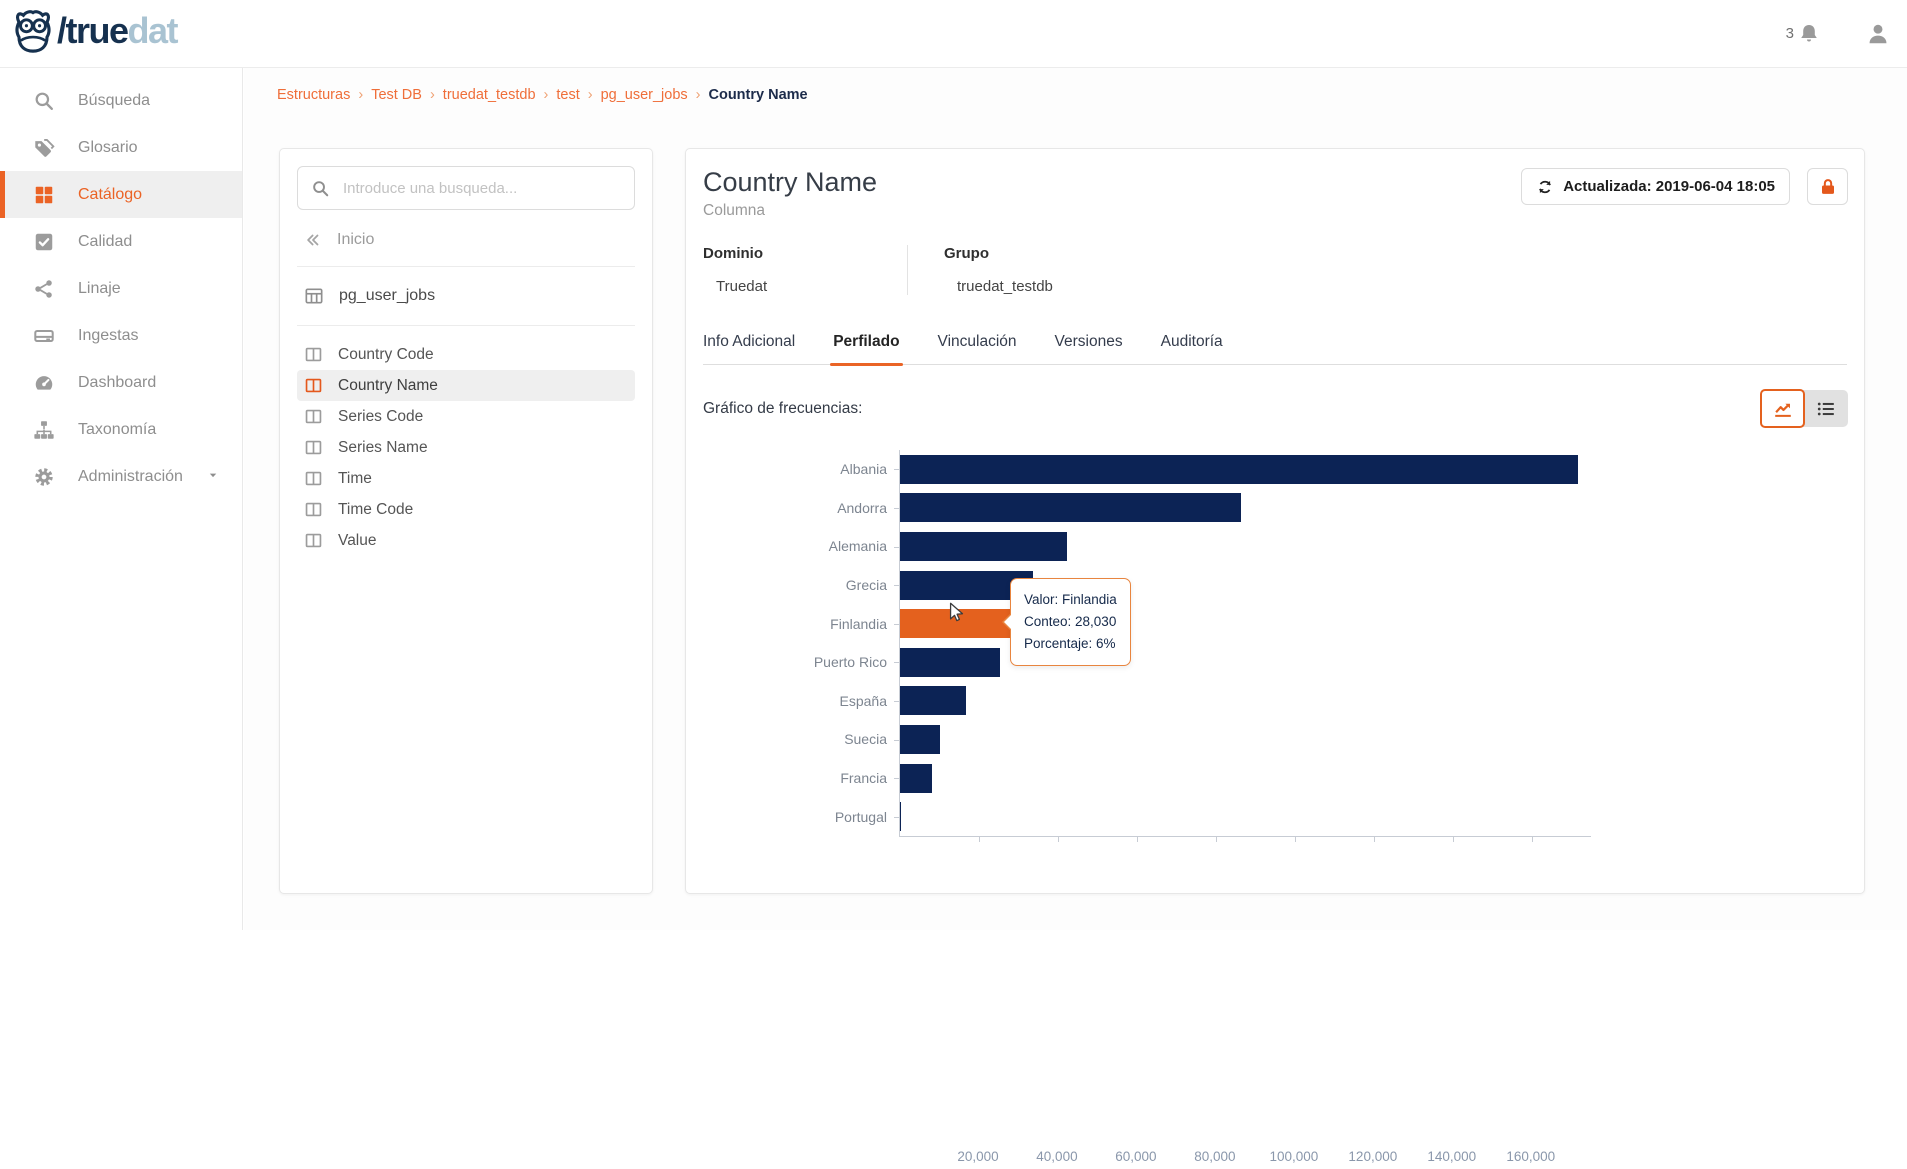 This screenshot has height=1169, width=1907. What do you see at coordinates (466, 509) in the screenshot?
I see `column-item-time-code: Time Code` at bounding box center [466, 509].